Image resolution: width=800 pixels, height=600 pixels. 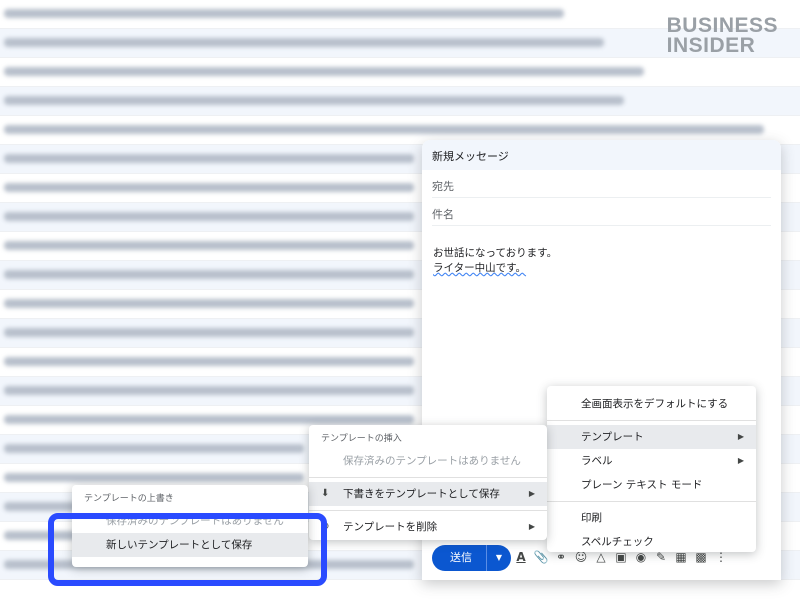 I want to click on save-template-icon: ⬇, so click(x=325, y=493).